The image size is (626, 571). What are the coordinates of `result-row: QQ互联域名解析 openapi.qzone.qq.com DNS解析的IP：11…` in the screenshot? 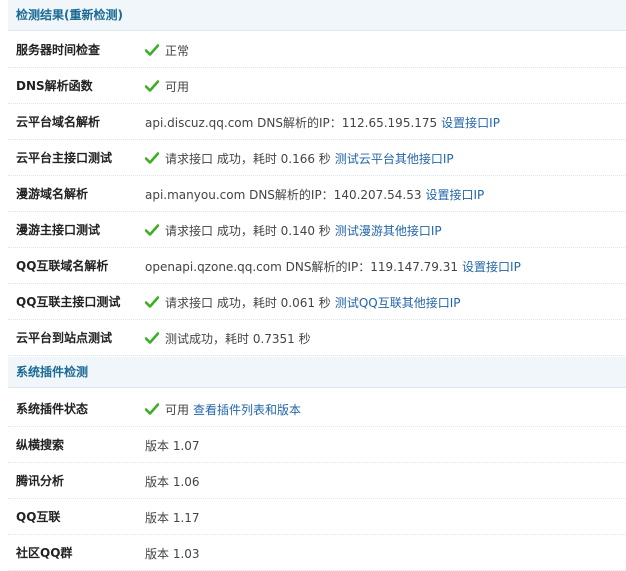 It's located at (317, 266).